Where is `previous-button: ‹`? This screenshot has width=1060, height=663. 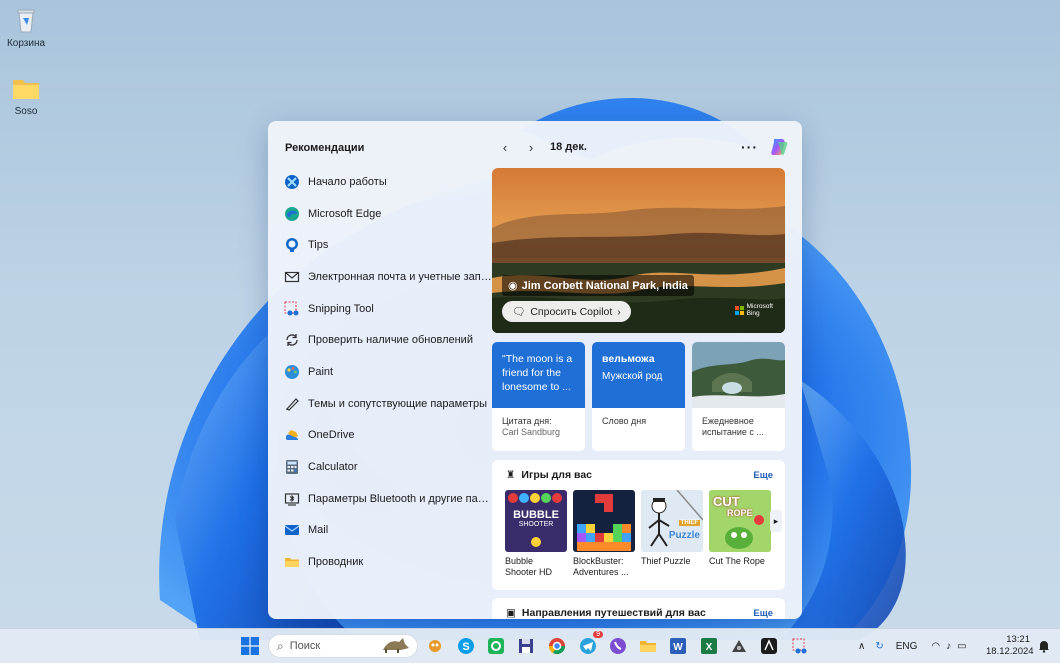
previous-button: ‹ is located at coordinates (505, 147).